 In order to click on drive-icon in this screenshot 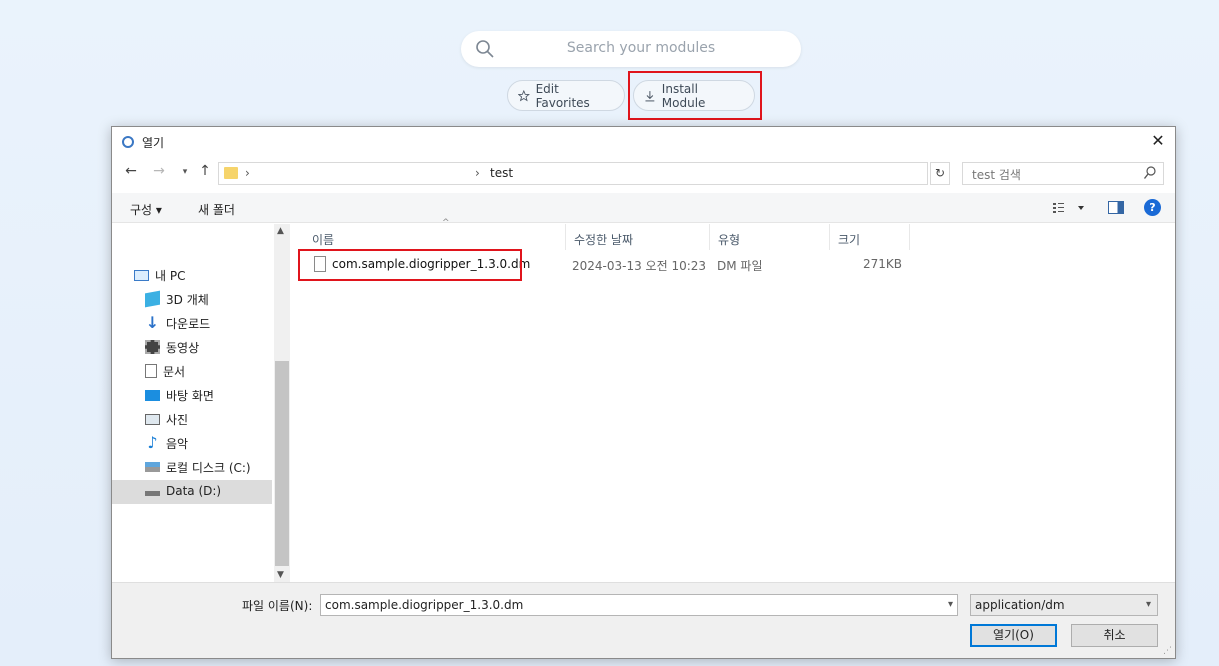, I will do `click(152, 491)`.